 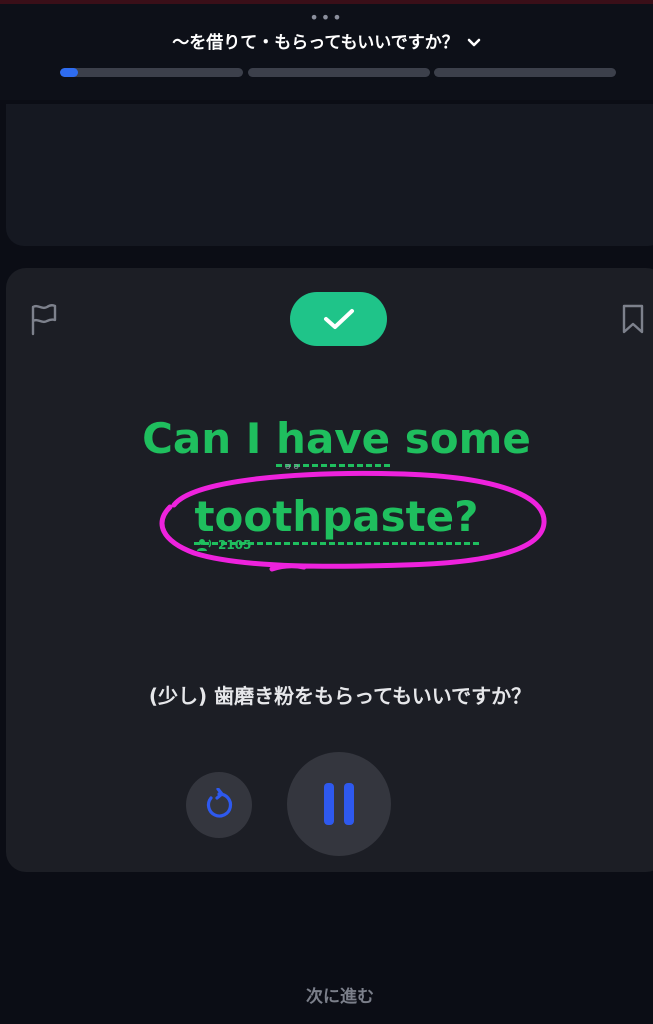 I want to click on correct-badge, so click(x=338, y=319).